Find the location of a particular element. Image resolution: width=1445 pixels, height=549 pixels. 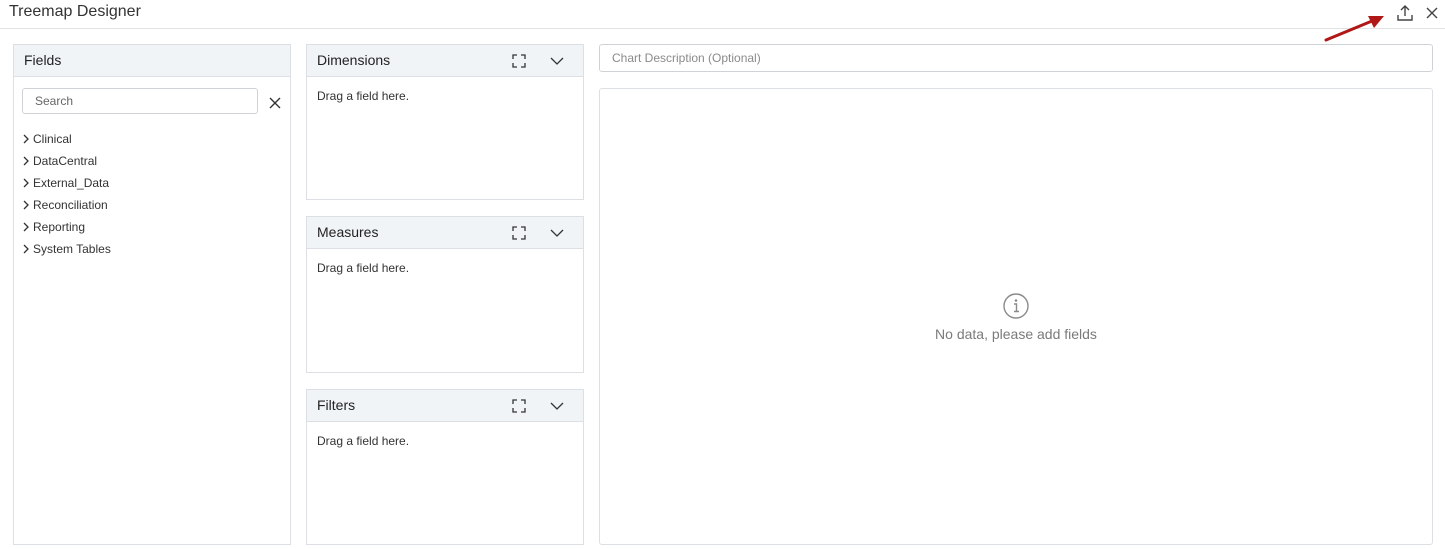

tree-item-clinical: Clinical is located at coordinates (65, 139).